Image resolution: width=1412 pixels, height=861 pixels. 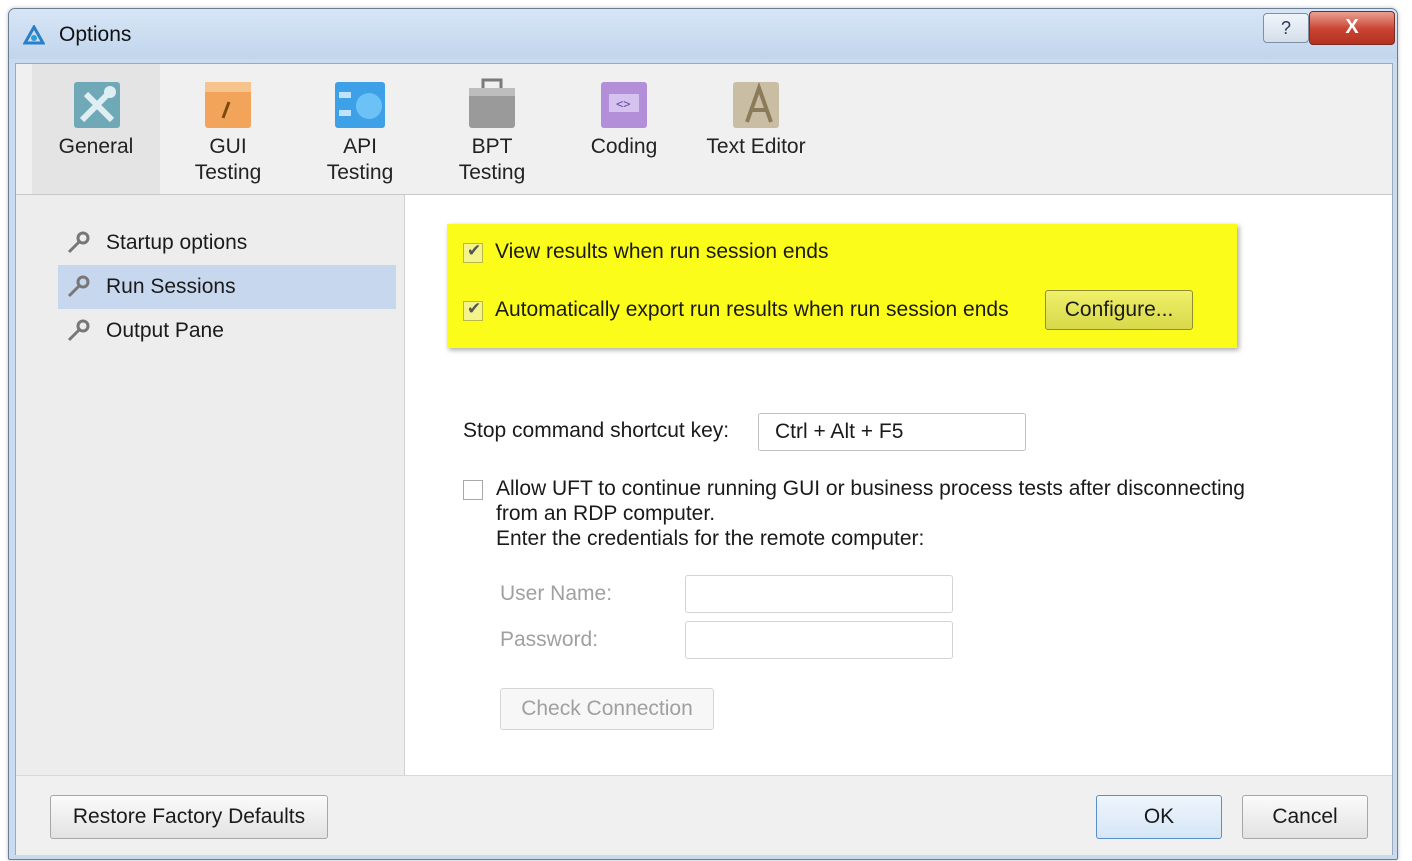 I want to click on view-results-checkbox: ✔, so click(x=473, y=252).